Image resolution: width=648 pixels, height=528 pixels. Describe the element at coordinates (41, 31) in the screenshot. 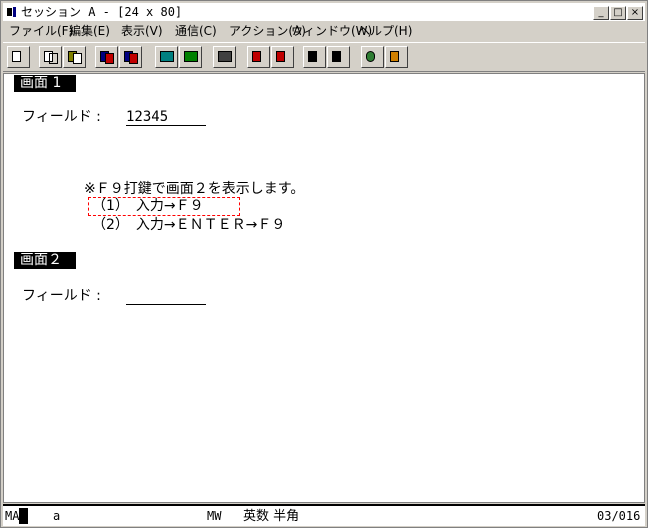

I see `menu-file: ファイル(F)` at that location.